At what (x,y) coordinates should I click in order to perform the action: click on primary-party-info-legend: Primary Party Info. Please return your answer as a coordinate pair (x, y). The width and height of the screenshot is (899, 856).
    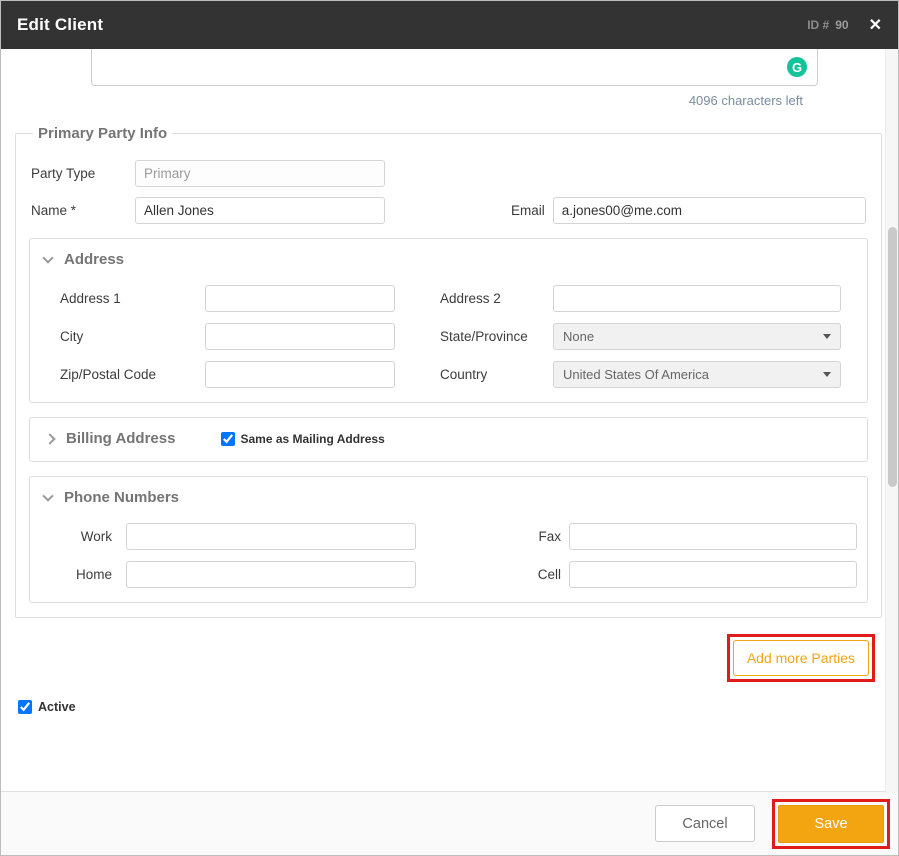
    Looking at the image, I should click on (103, 133).